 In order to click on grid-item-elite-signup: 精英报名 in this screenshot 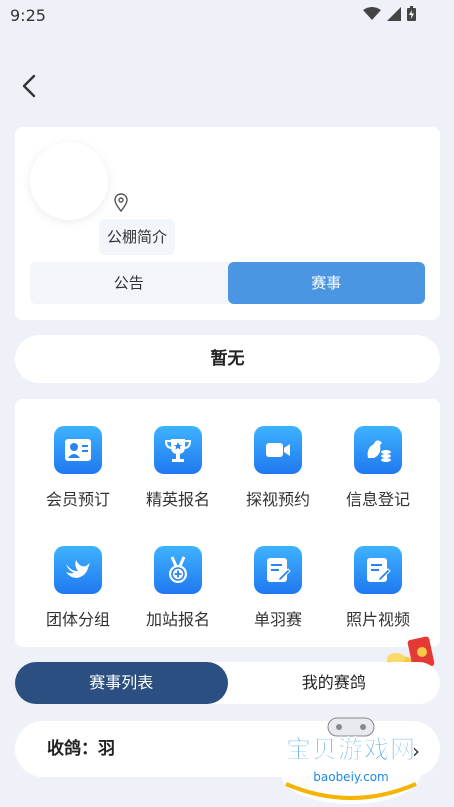, I will do `click(178, 468)`.